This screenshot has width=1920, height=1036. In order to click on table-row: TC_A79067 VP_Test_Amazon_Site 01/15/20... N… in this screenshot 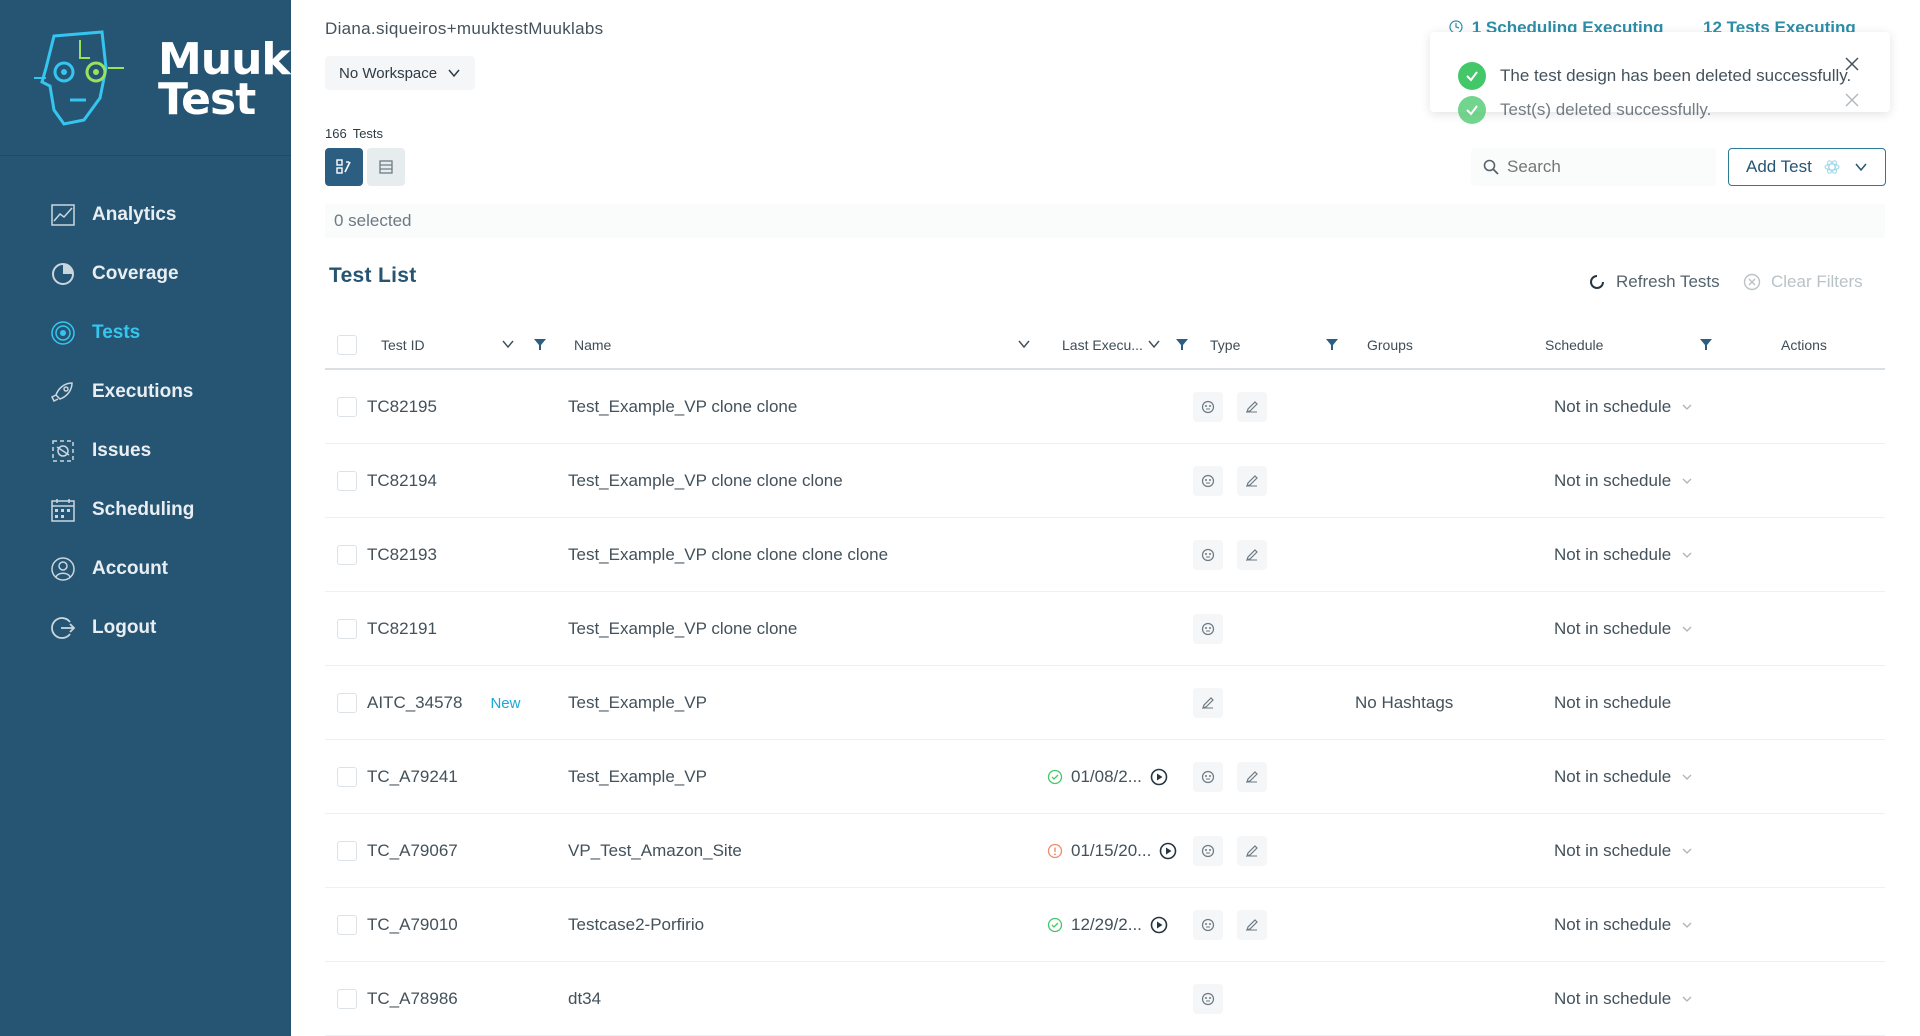, I will do `click(1105, 851)`.